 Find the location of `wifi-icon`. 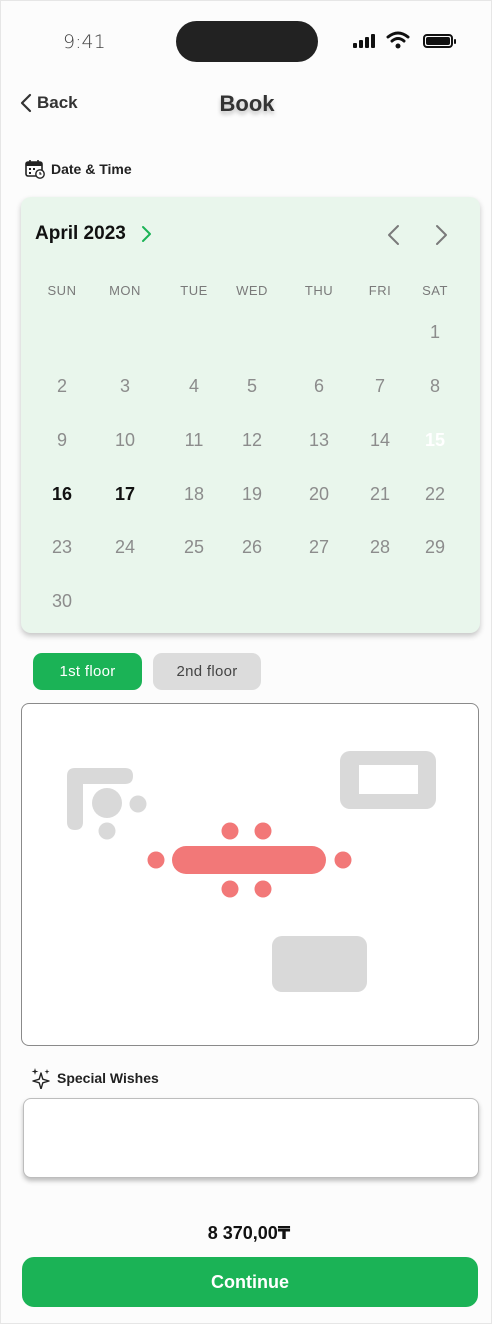

wifi-icon is located at coordinates (398, 40).